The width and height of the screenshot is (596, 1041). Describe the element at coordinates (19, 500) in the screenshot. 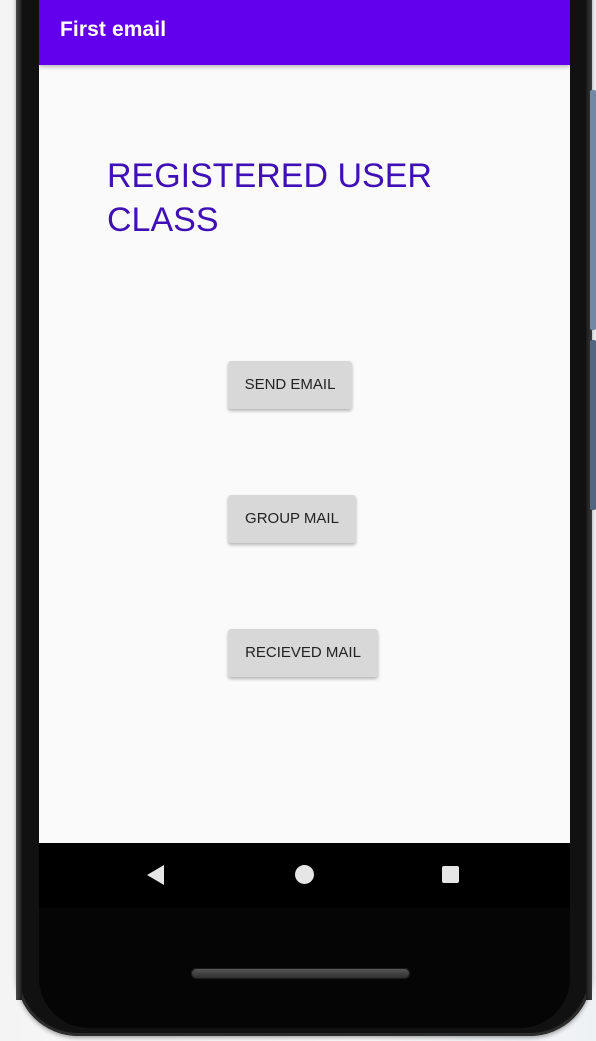

I see `phone-left-edge` at that location.